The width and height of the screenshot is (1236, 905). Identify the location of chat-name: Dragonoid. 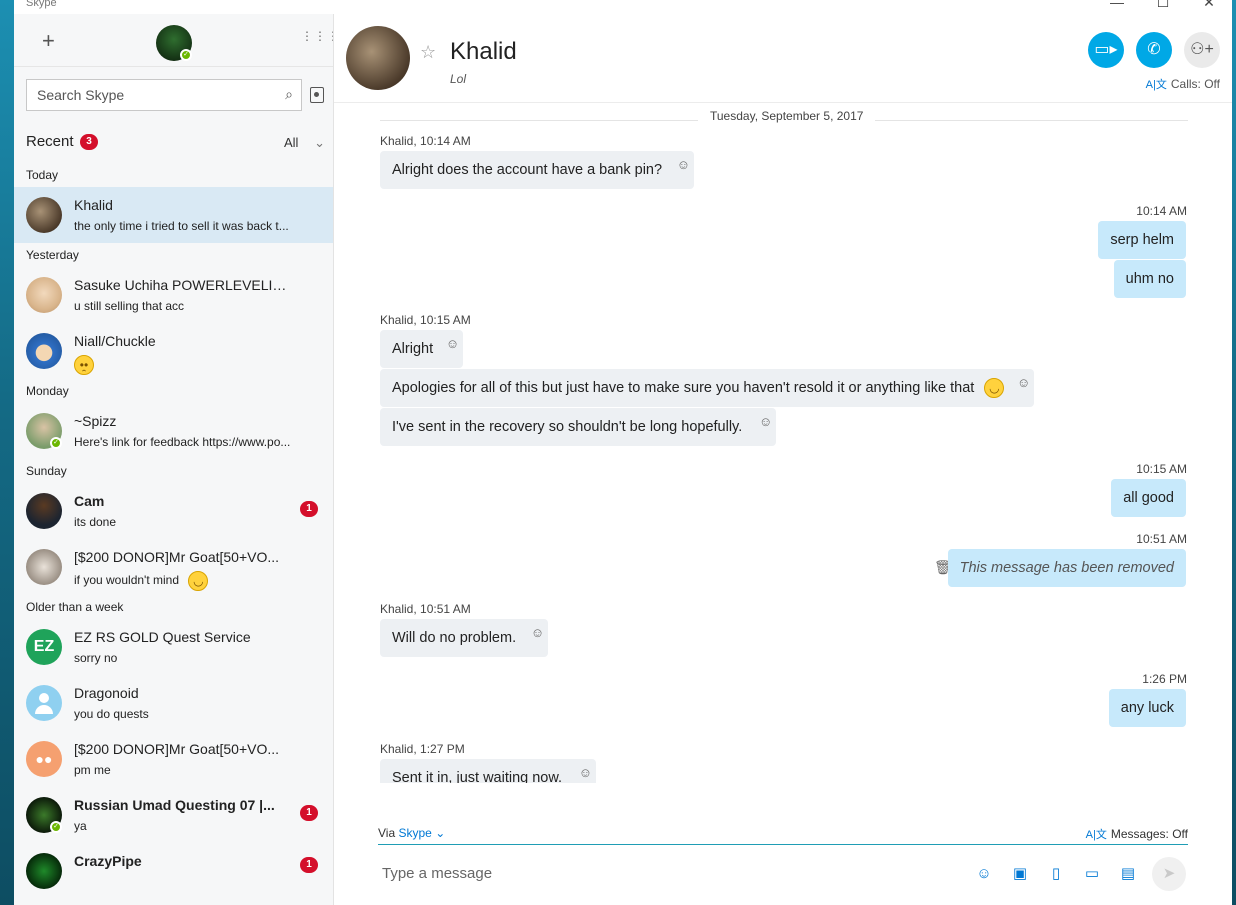
(106, 693).